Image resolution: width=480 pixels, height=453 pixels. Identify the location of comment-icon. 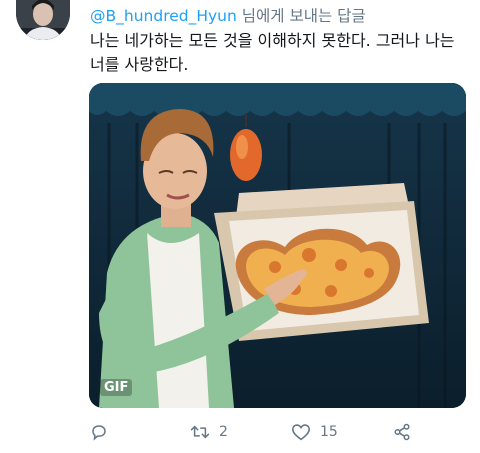
(99, 432).